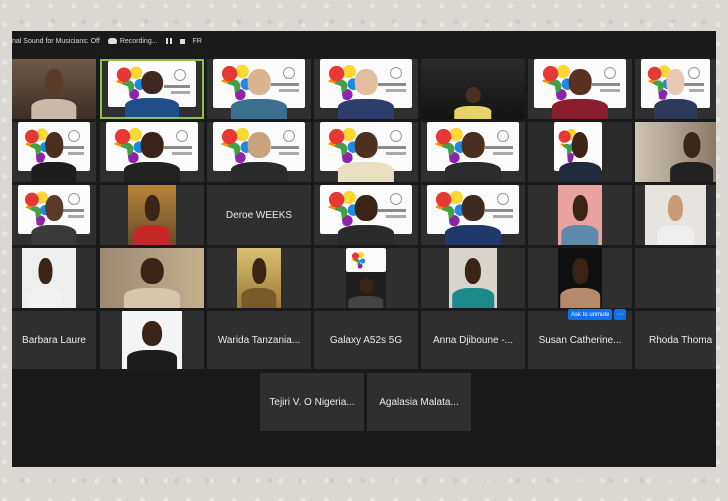 This screenshot has width=728, height=501. What do you see at coordinates (56, 41) in the screenshot?
I see `original-sound-status: nal Sound for Musicians: Off` at bounding box center [56, 41].